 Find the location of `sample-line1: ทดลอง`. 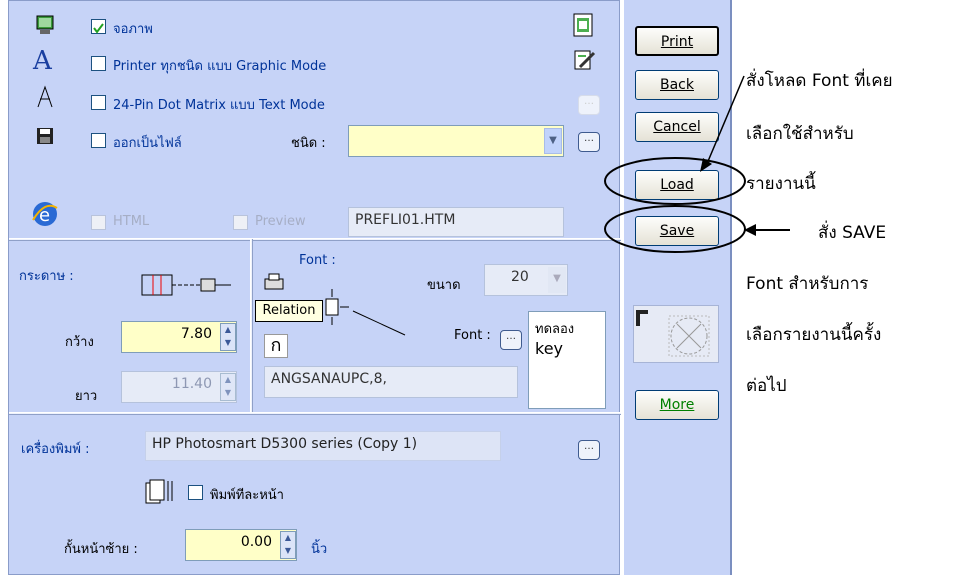

sample-line1: ทดลอง is located at coordinates (555, 329).